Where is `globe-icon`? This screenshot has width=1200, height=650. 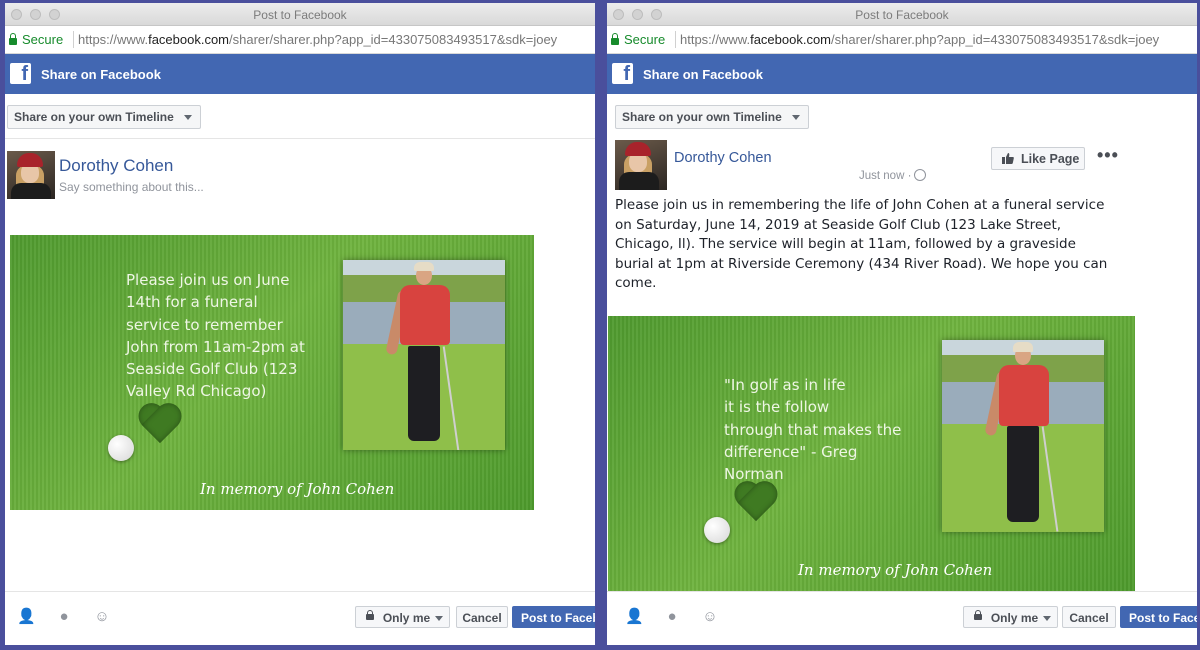
globe-icon is located at coordinates (920, 175).